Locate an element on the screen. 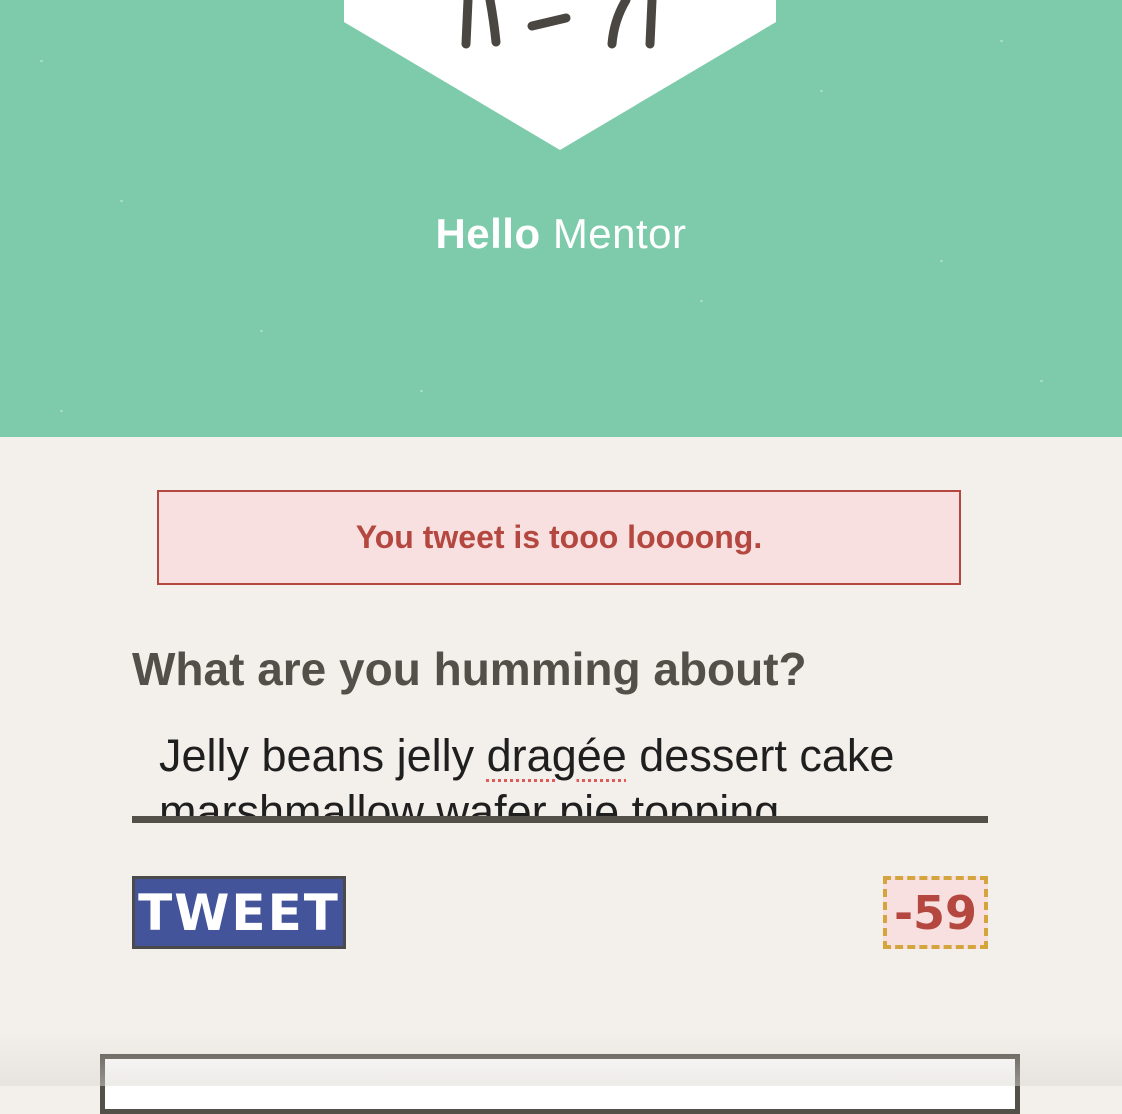 The image size is (1122, 1114). error-alert: You tweet is tooo loooong. is located at coordinates (559, 537).